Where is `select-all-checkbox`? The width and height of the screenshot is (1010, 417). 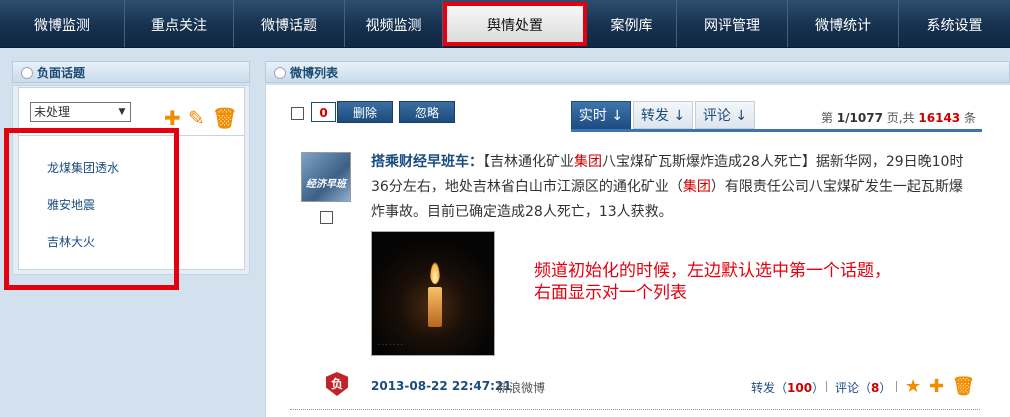
select-all-checkbox is located at coordinates (297, 113).